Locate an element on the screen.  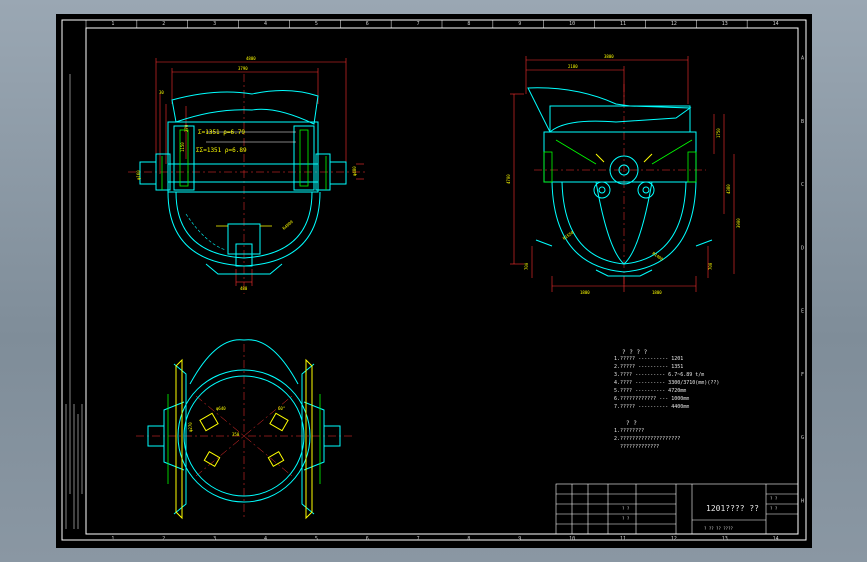
front-dim-right-a: φ480 is located at coordinates (354, 171).